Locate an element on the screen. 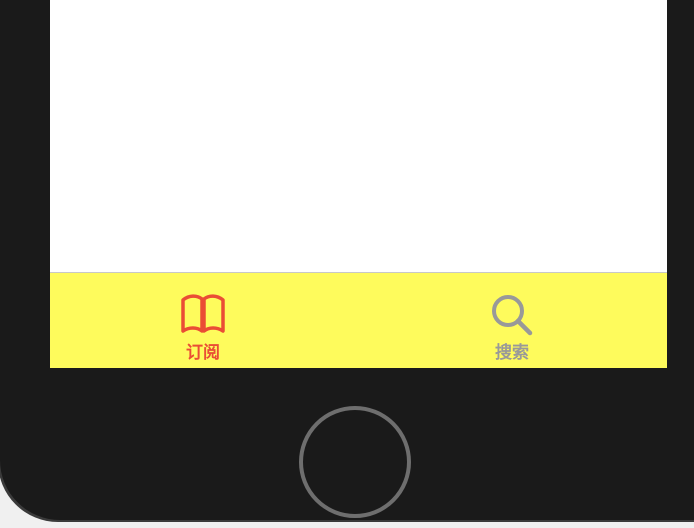 The width and height of the screenshot is (694, 528). tab-subscribe: 订阅 is located at coordinates (203, 320).